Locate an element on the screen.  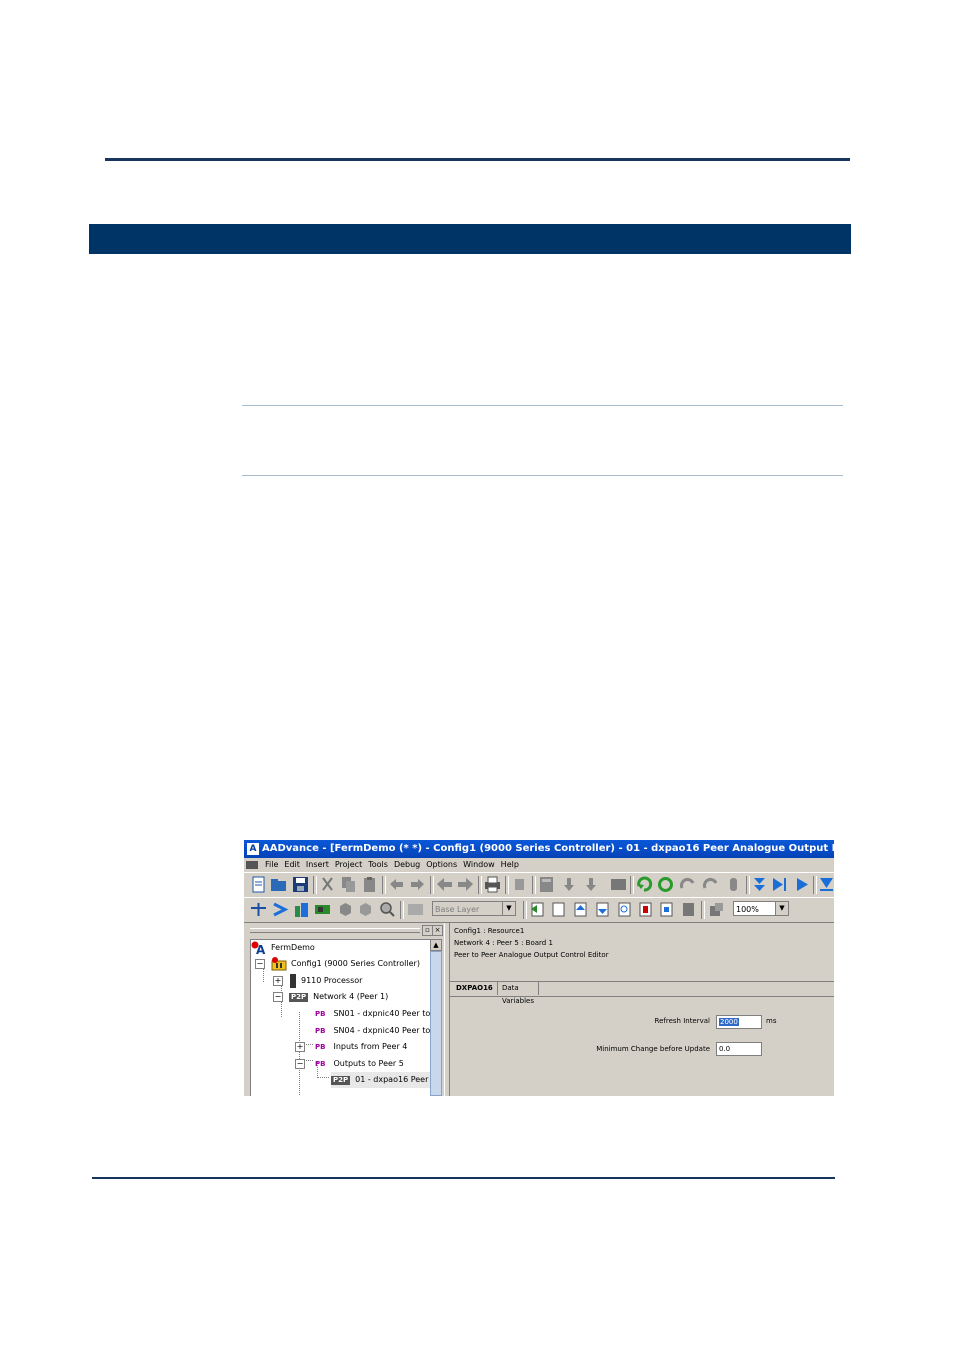
step-into-icon is located at coordinates (759, 884).